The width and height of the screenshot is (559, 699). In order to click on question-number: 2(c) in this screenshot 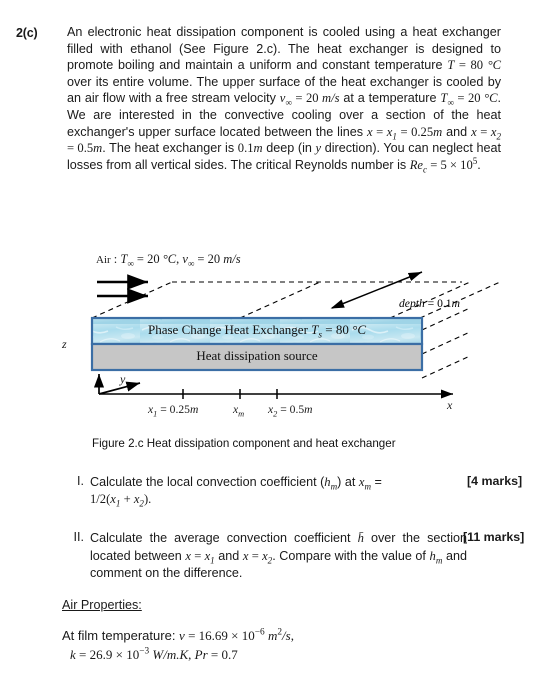, I will do `click(27, 33)`.